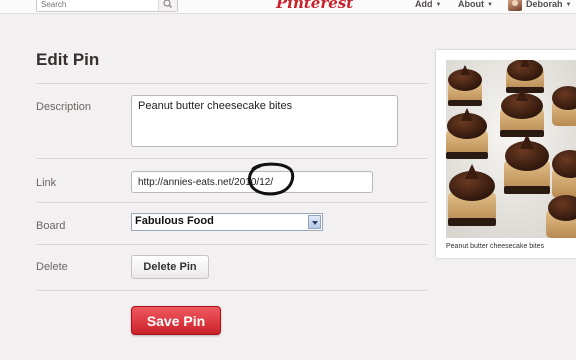 The width and height of the screenshot is (576, 360). What do you see at coordinates (471, 4) in the screenshot?
I see `nav-about-label: About` at bounding box center [471, 4].